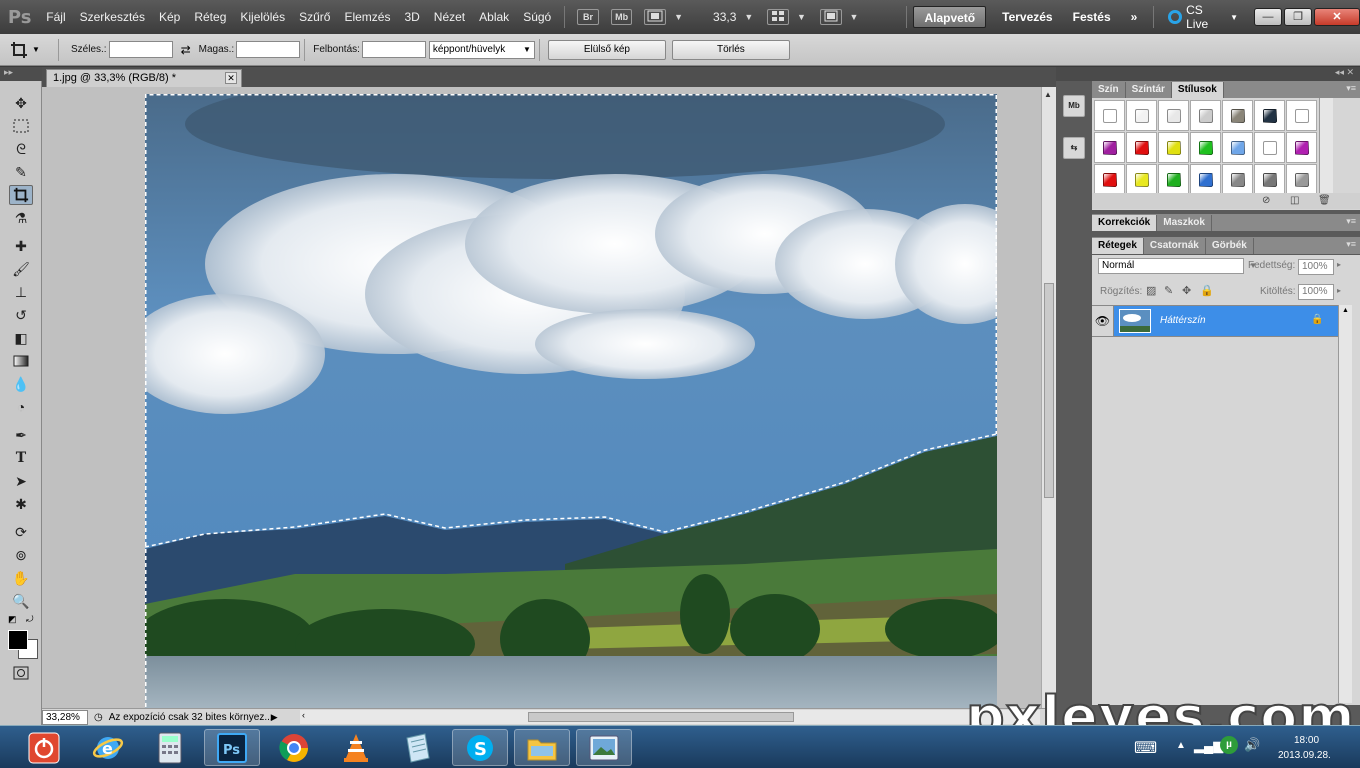  Describe the element at coordinates (1092, 17) in the screenshot. I see `workspace-painting: Festés` at that location.